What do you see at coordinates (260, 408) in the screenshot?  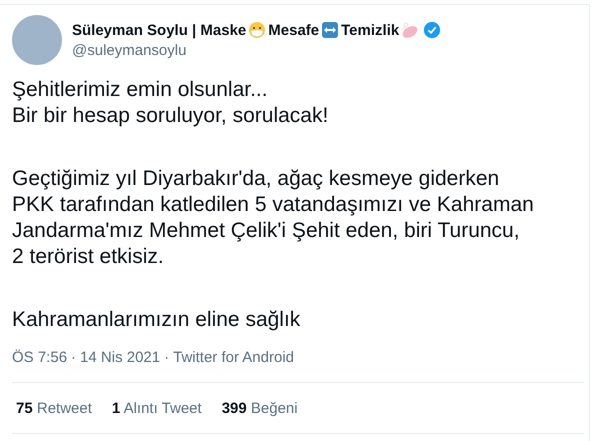 I see `stat-link: 399 Beğeni` at bounding box center [260, 408].